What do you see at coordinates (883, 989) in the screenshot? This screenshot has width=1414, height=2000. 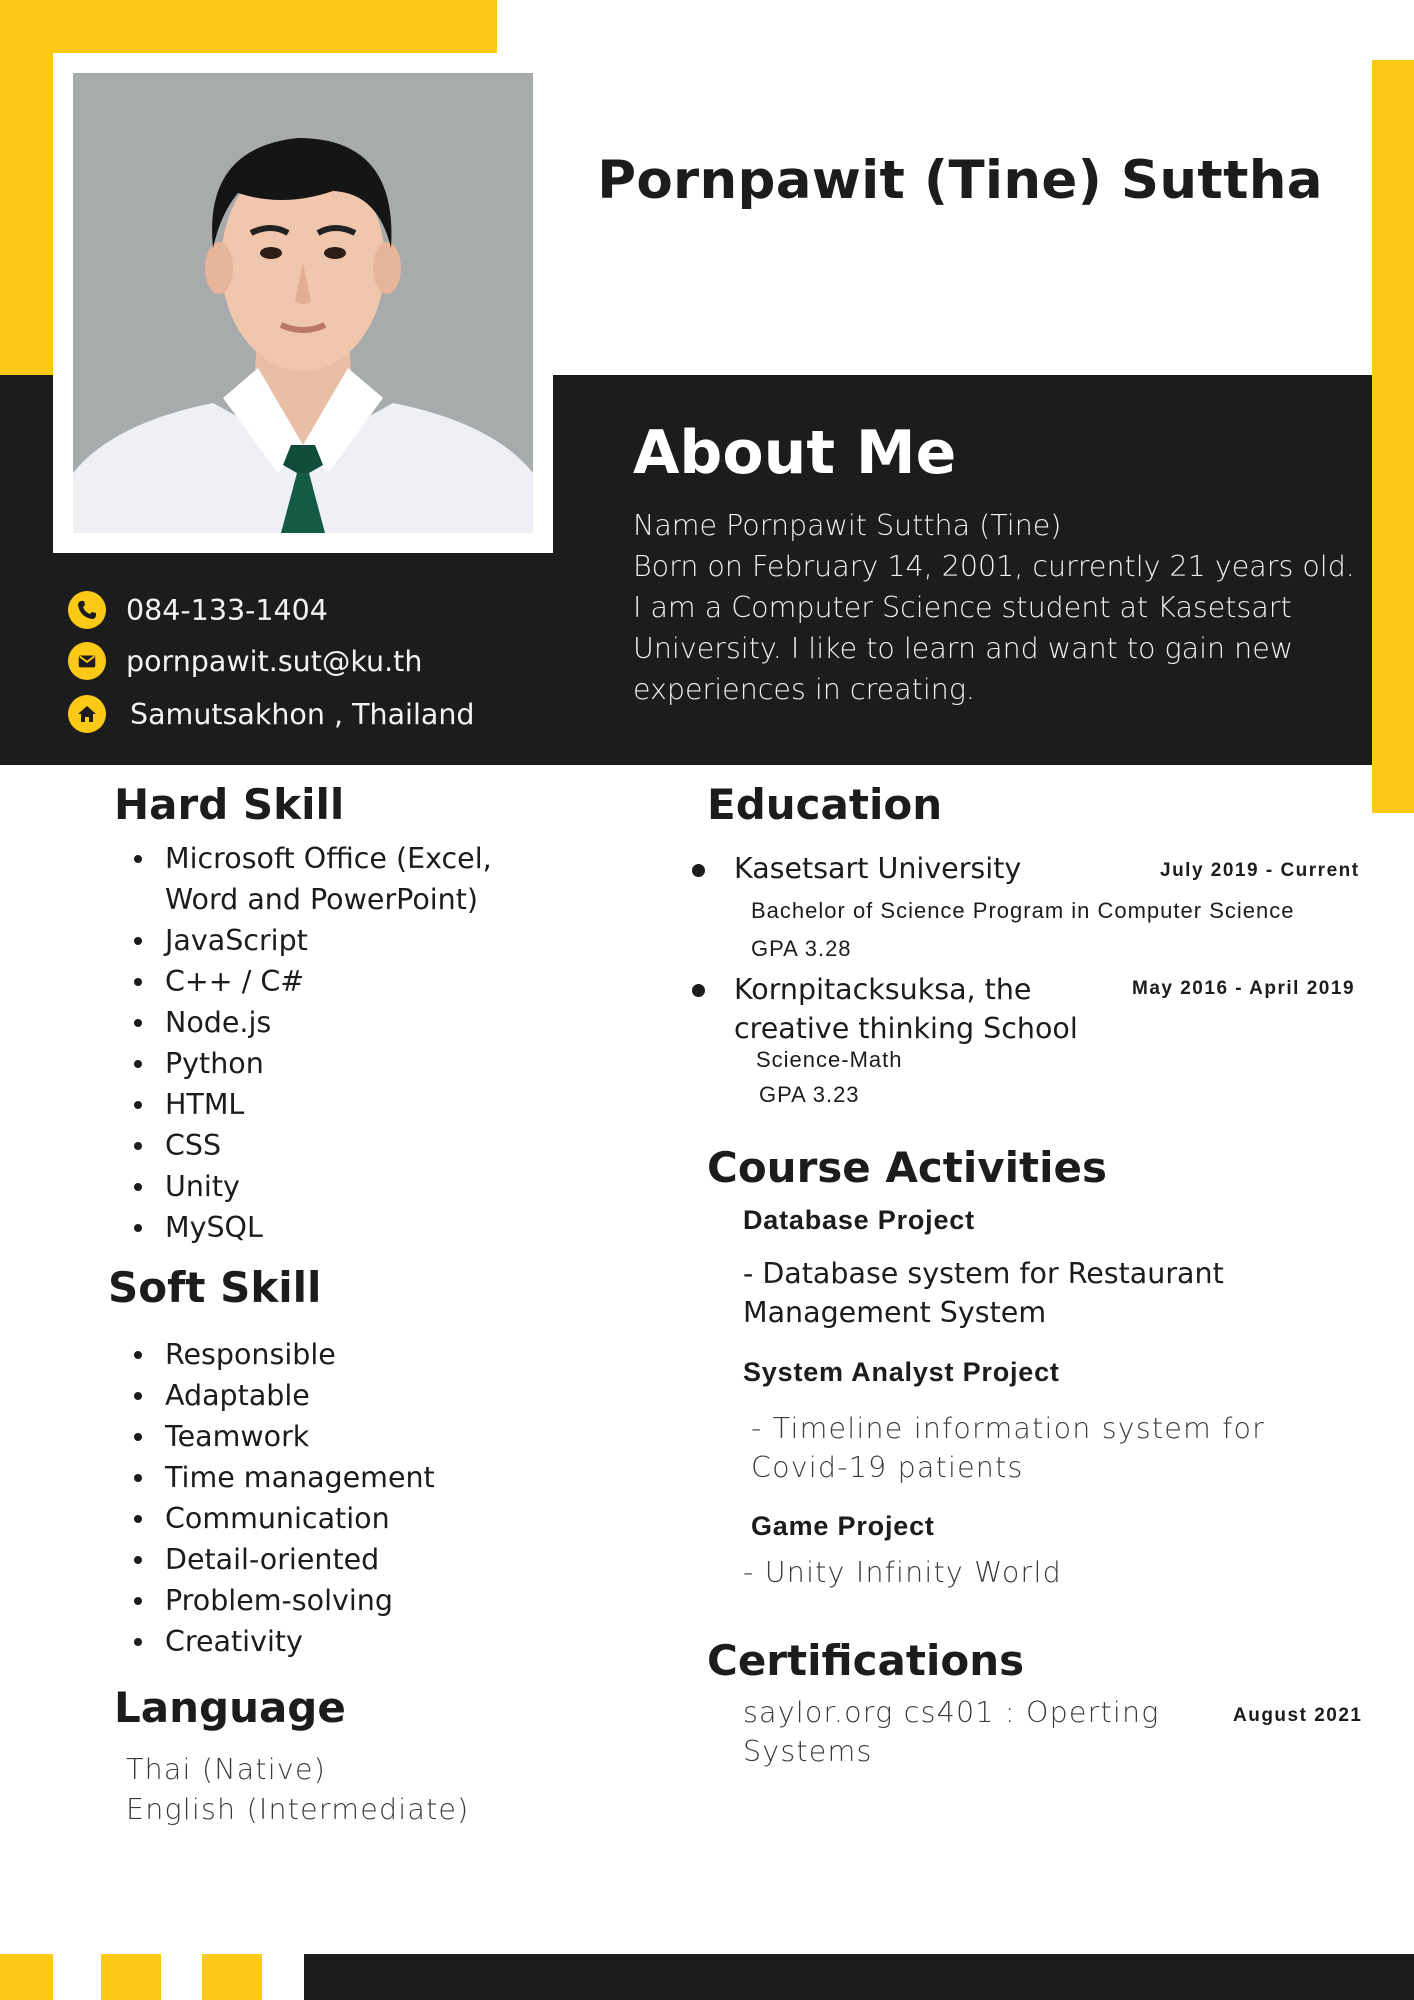 I see `edu-school: Kornpitacksuksa, the` at bounding box center [883, 989].